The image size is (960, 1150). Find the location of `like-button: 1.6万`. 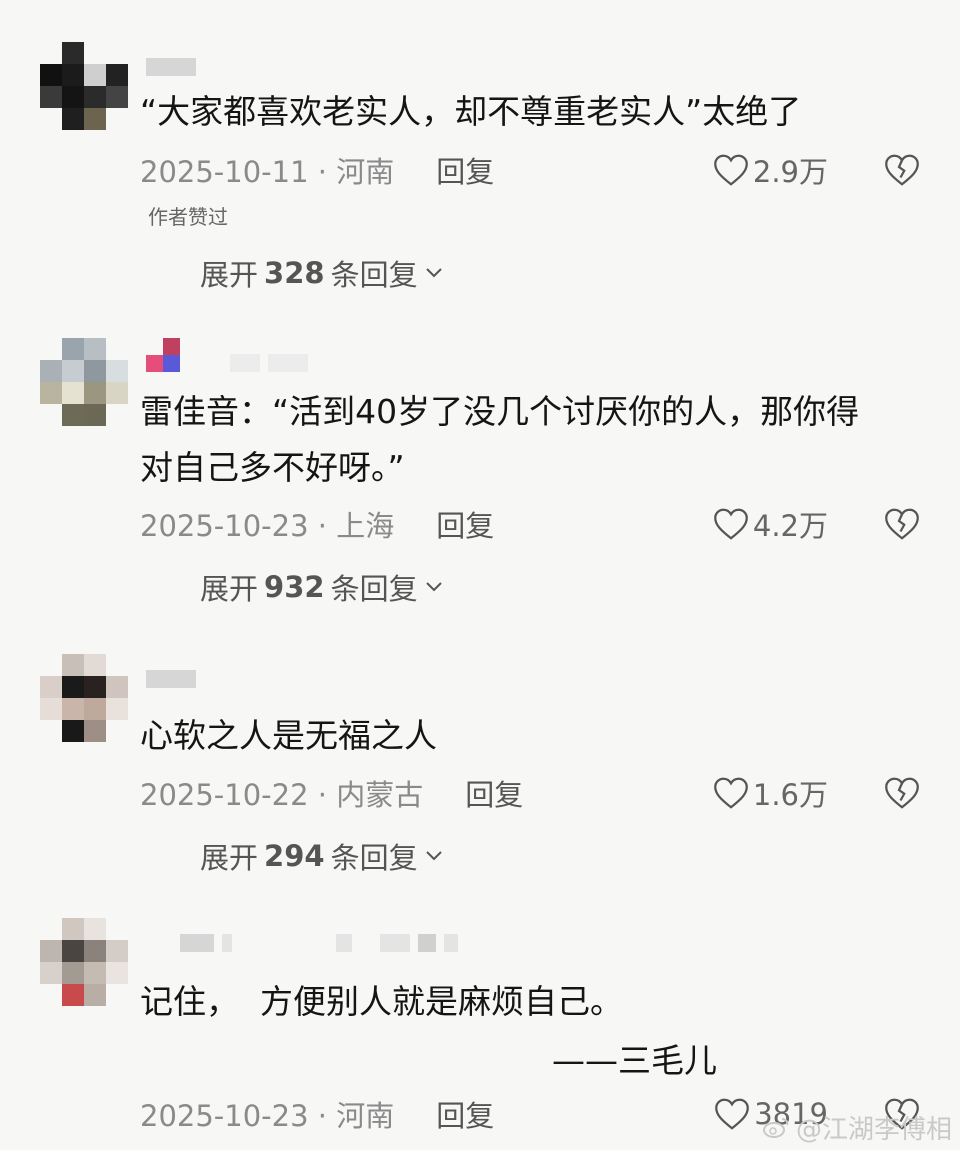

like-button: 1.6万 is located at coordinates (770, 793).